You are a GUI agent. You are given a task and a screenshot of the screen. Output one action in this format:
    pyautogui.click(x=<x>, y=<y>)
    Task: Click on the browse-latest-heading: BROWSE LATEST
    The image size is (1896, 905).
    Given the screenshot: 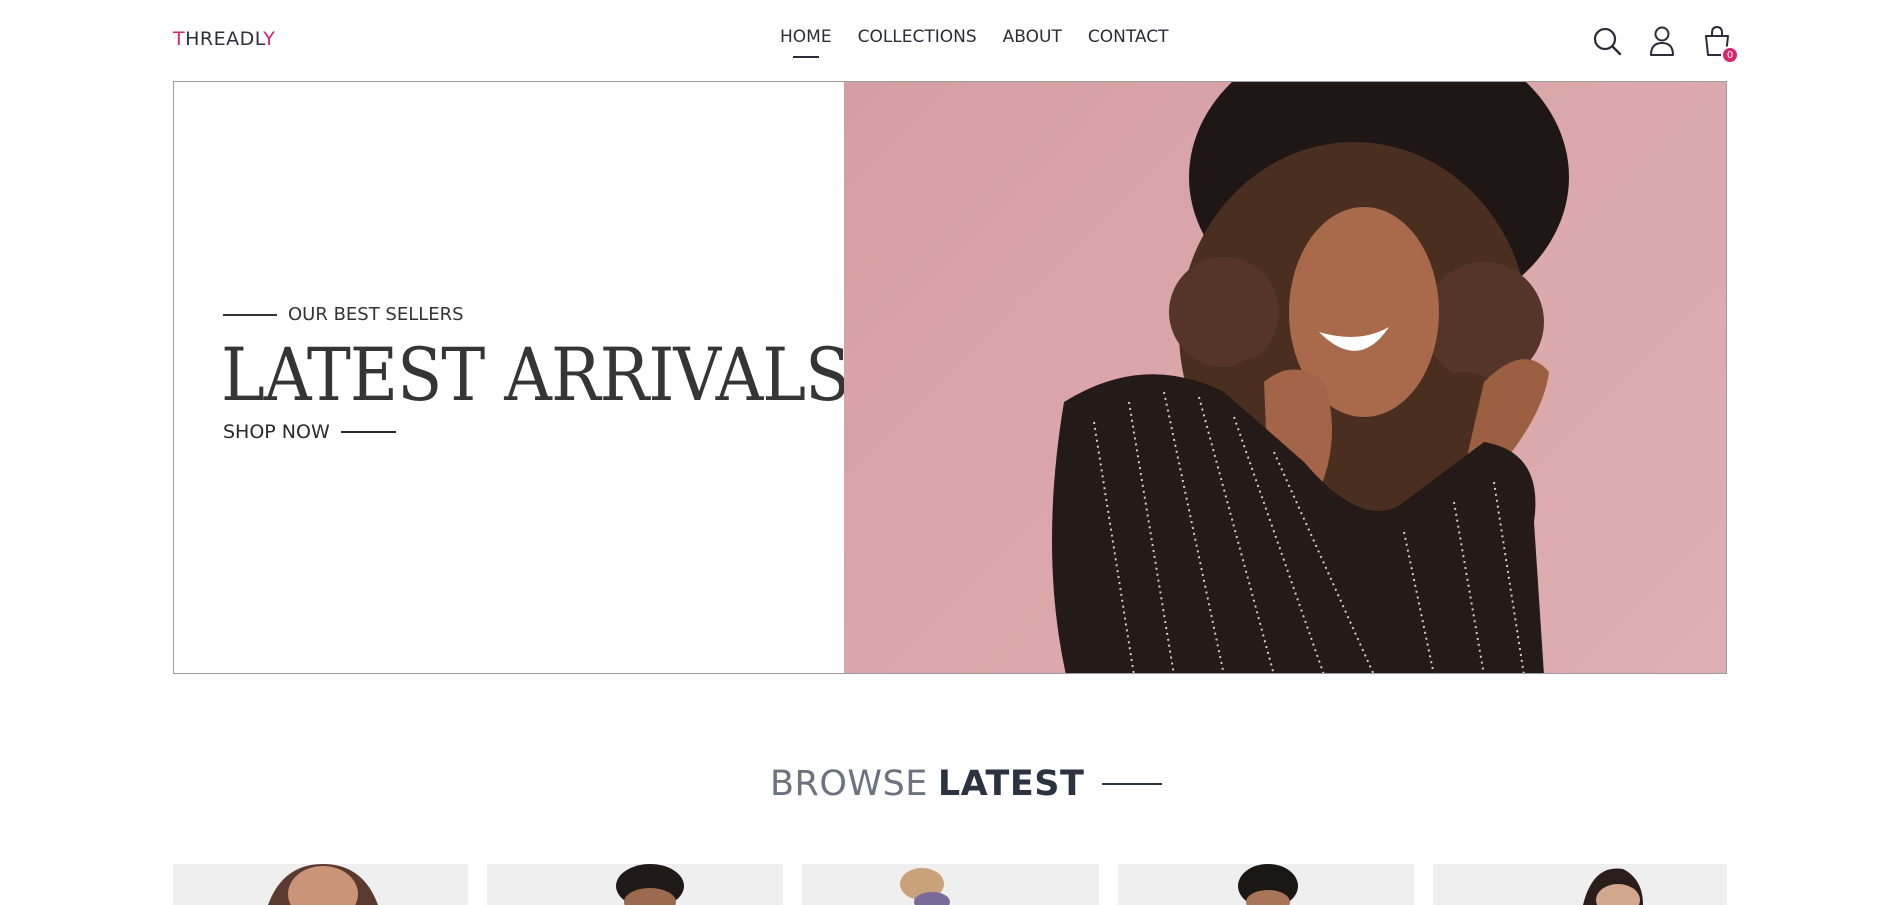 What is the action you would take?
    pyautogui.click(x=966, y=784)
    